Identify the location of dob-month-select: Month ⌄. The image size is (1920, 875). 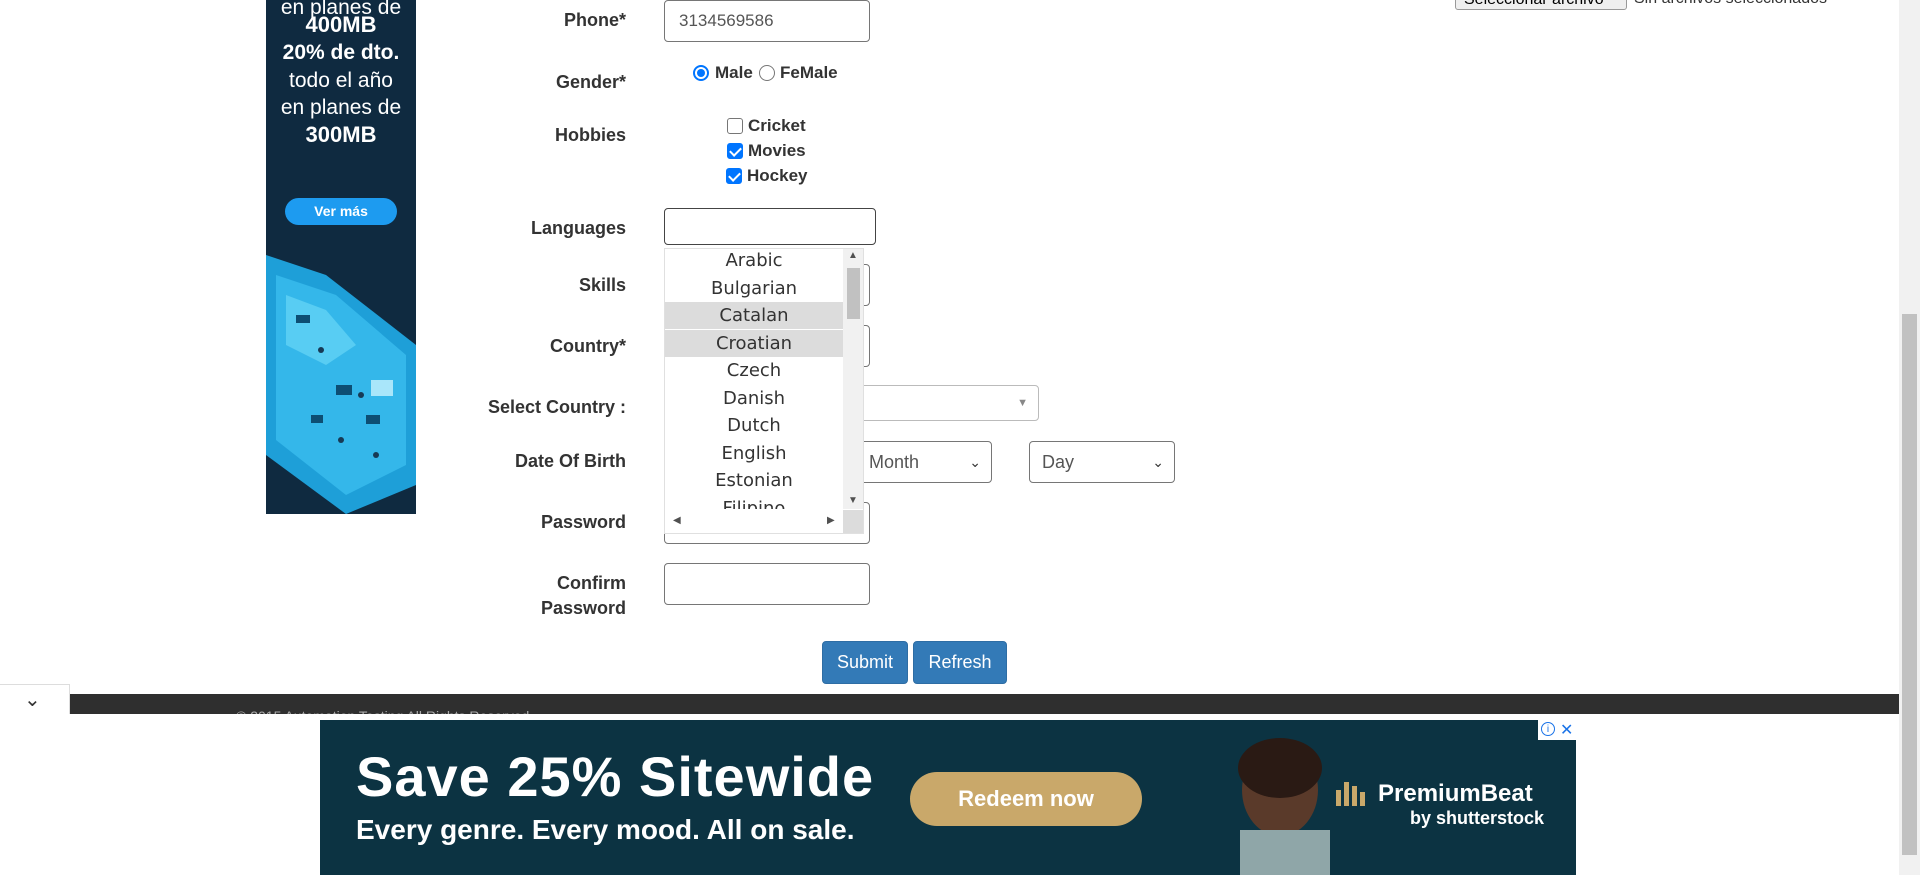
(924, 462).